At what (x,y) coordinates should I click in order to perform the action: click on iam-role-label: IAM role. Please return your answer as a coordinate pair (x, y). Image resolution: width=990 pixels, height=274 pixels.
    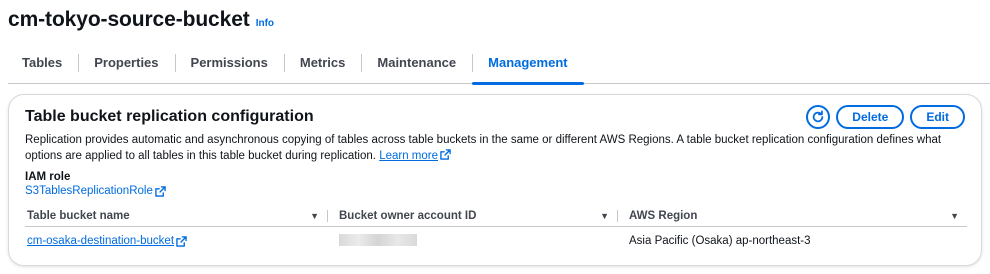
    Looking at the image, I should click on (48, 177).